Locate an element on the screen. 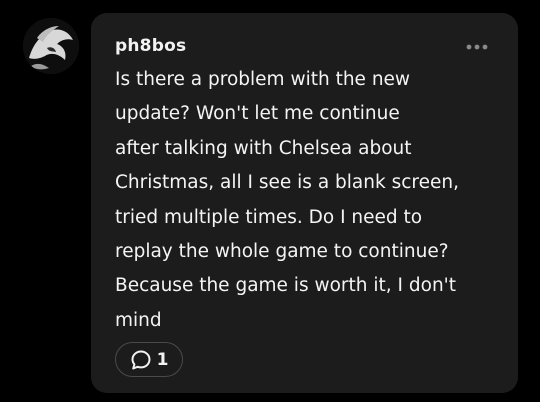 The image size is (540, 402). avatar-image is located at coordinates (51, 46).